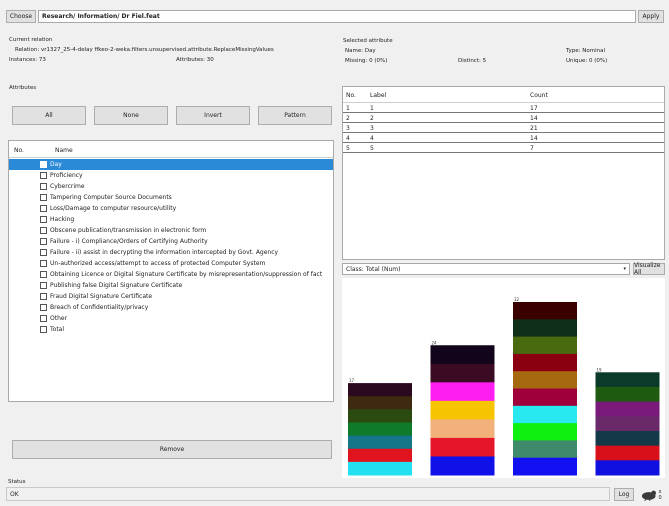 The image size is (669, 506). Describe the element at coordinates (171, 197) in the screenshot. I see `attribute-row: Tampering Computer Source Documents` at that location.